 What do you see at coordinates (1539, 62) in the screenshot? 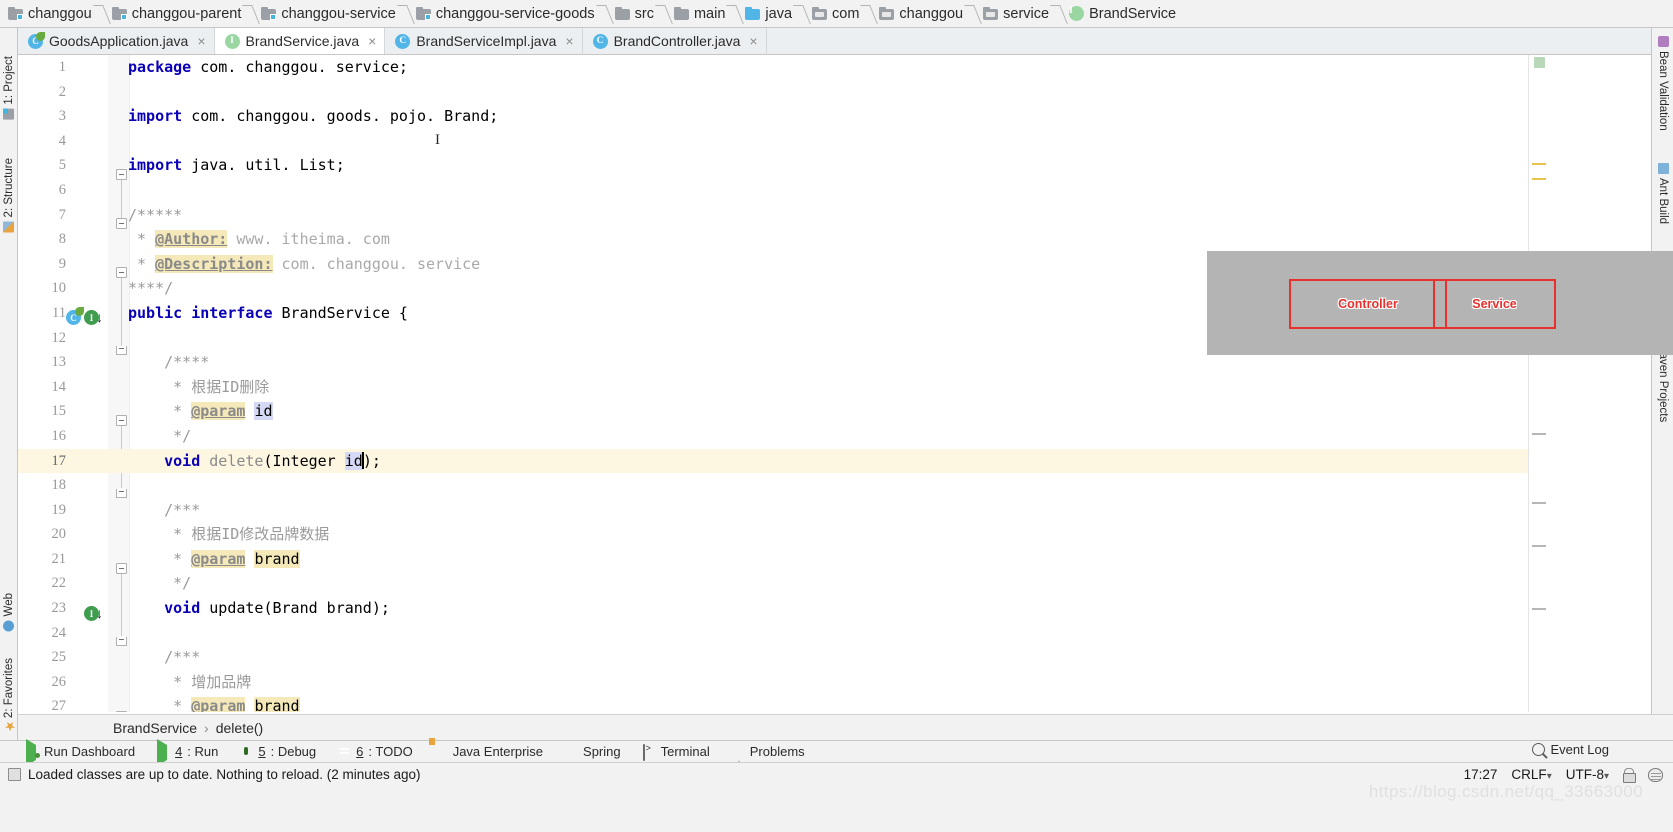
I see `inspection-status-icon` at bounding box center [1539, 62].